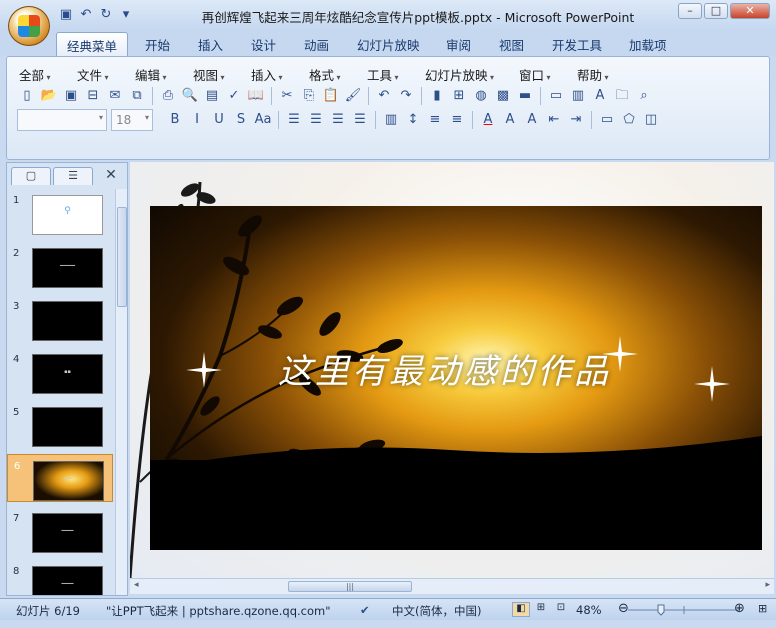  I want to click on horizontal-scrollbar: ◂ ||| ▸, so click(452, 586).